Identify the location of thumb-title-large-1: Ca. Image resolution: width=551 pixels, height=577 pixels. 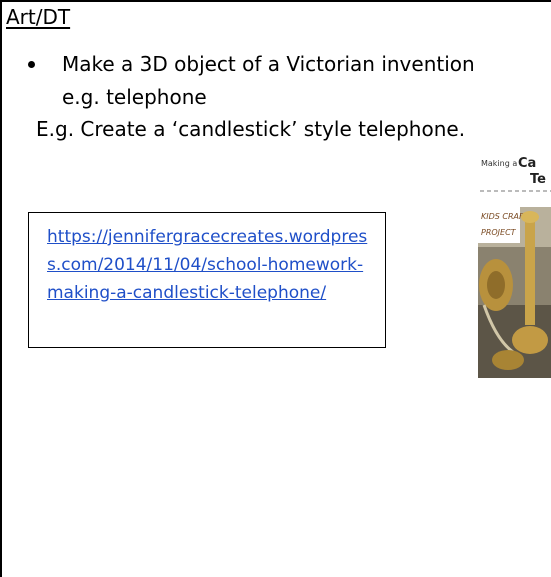
(527, 163).